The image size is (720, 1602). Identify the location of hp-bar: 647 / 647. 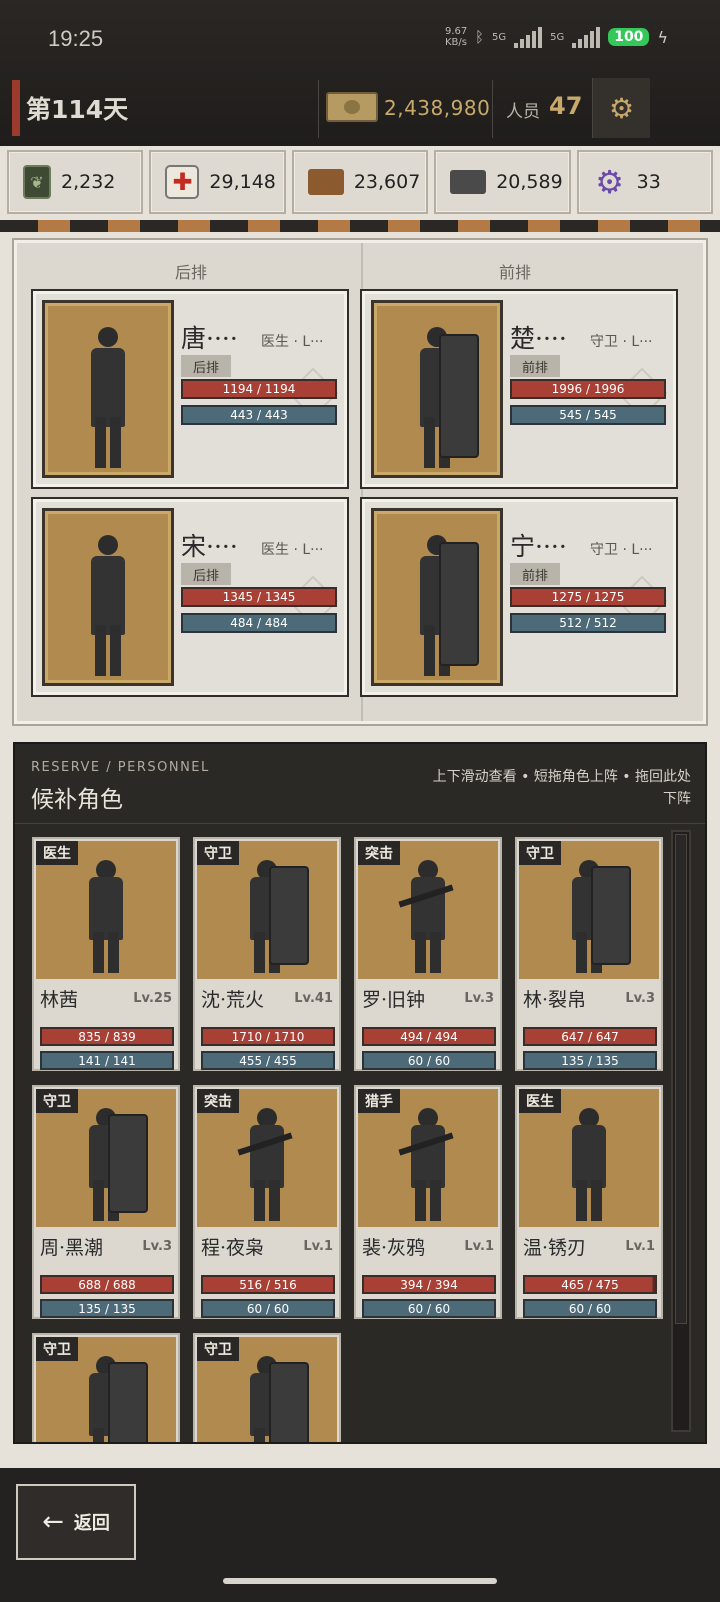
(590, 1036).